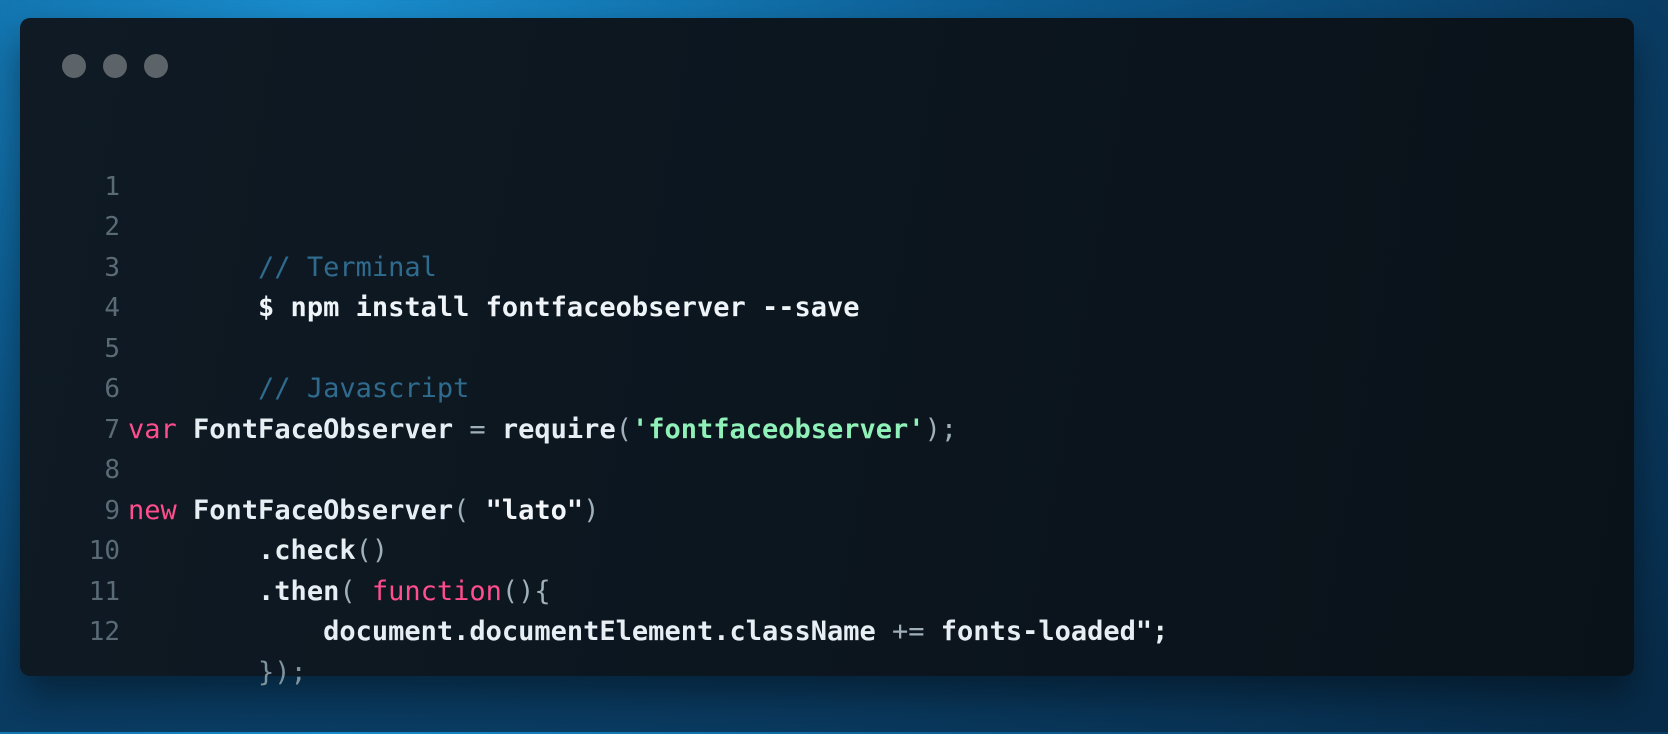 This screenshot has height=734, width=1668. What do you see at coordinates (282, 672) in the screenshot?
I see `closing-brace: });` at bounding box center [282, 672].